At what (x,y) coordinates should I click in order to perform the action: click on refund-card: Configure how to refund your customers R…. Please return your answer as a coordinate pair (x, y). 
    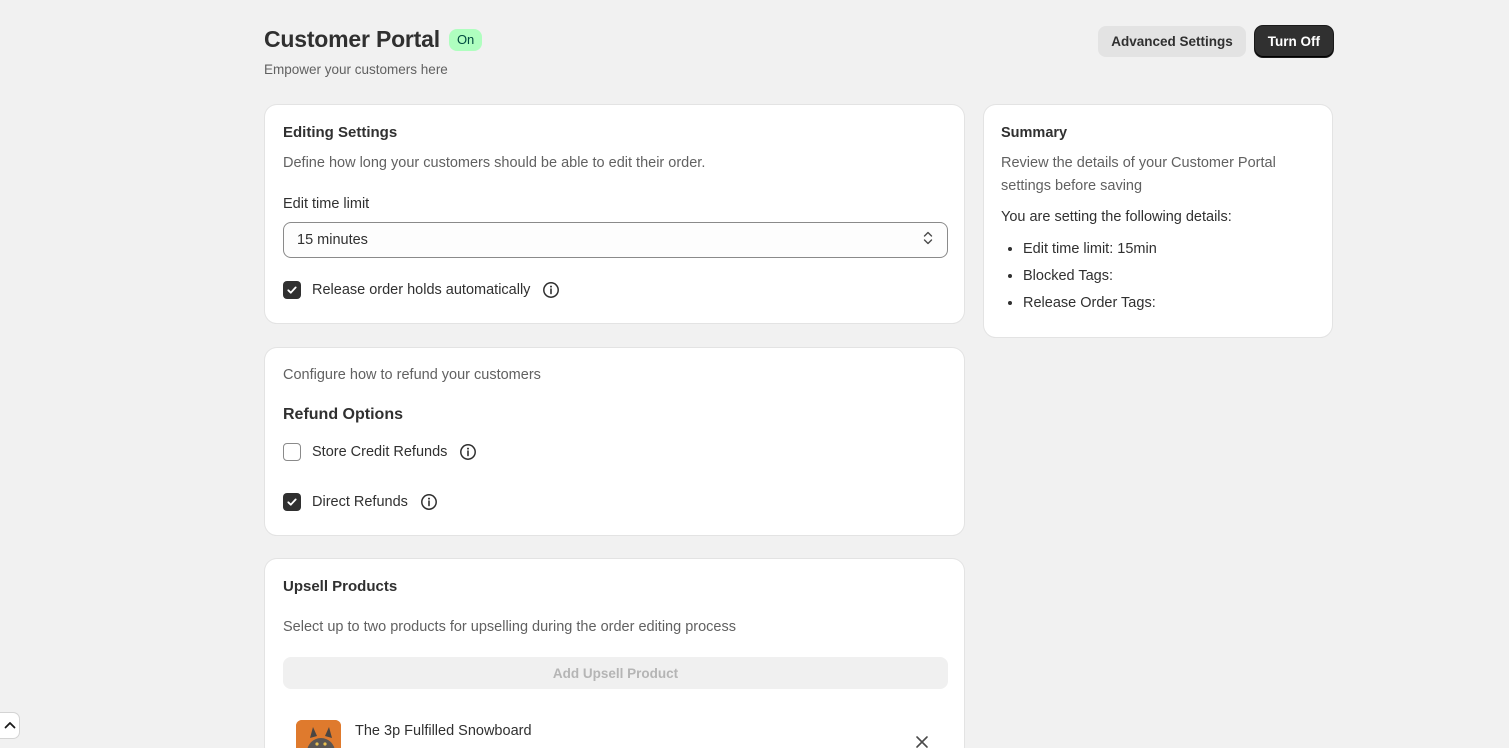
    Looking at the image, I should click on (614, 441).